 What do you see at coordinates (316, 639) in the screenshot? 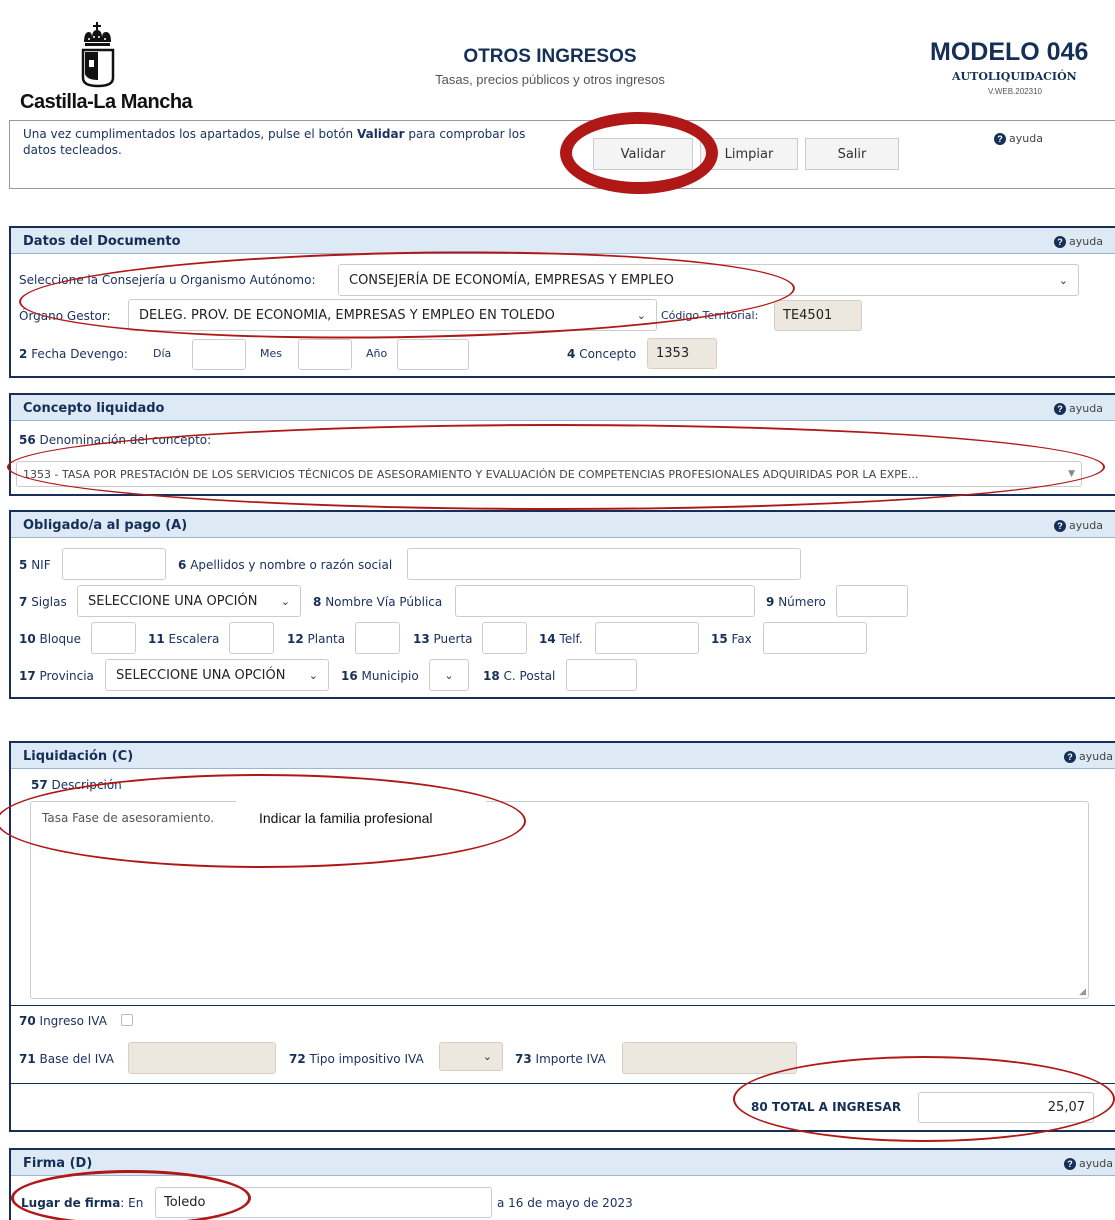
I see `planta-label: 12 Planta` at bounding box center [316, 639].